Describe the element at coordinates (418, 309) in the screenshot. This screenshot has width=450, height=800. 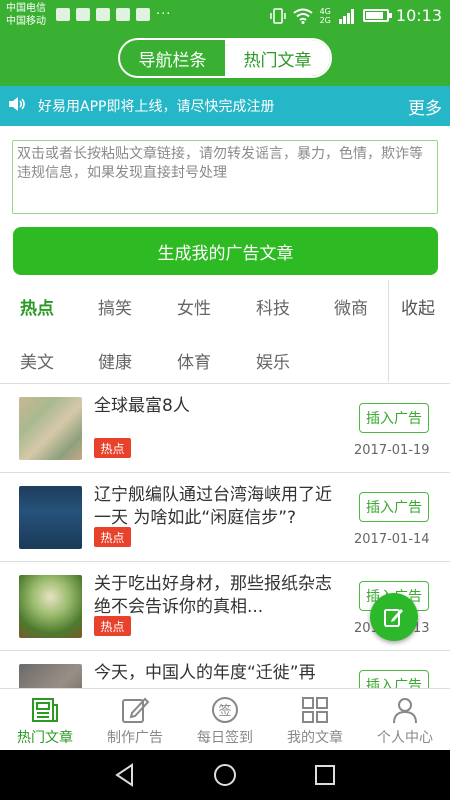
I see `collapse-label: 收起` at that location.